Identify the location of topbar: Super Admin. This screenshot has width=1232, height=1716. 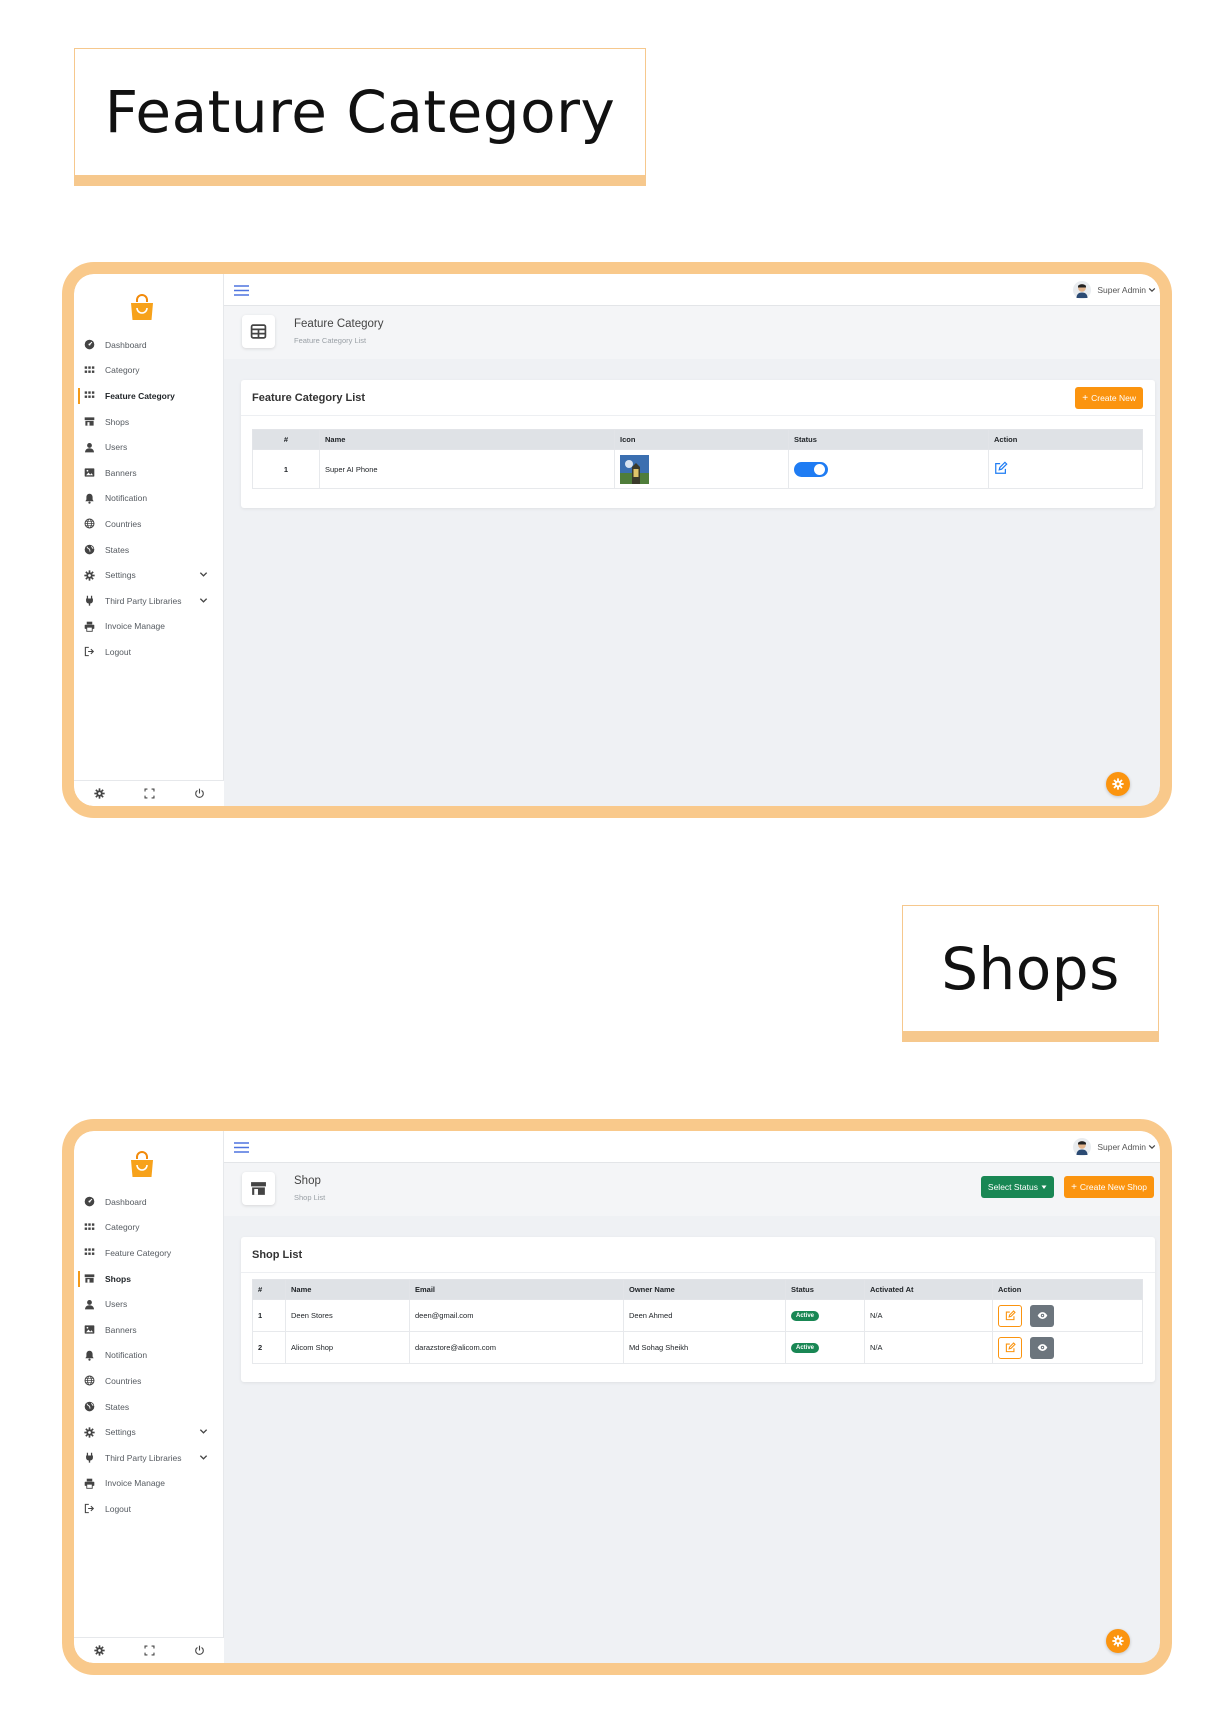
(692, 290).